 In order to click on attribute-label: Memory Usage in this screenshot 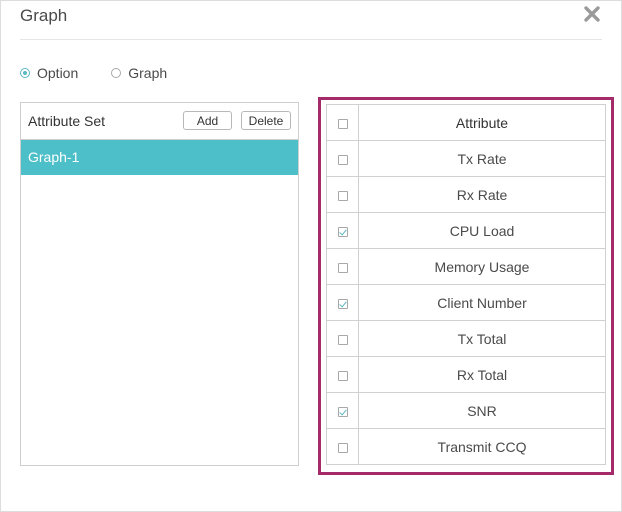, I will do `click(482, 266)`.